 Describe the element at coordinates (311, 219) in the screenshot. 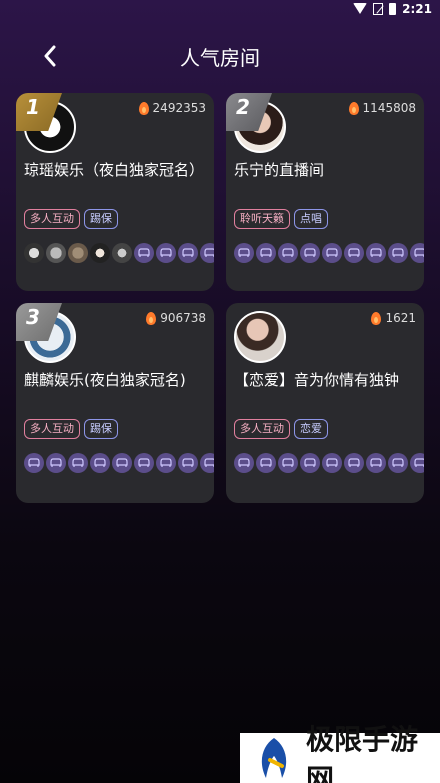

I see `tag: 点唱` at that location.